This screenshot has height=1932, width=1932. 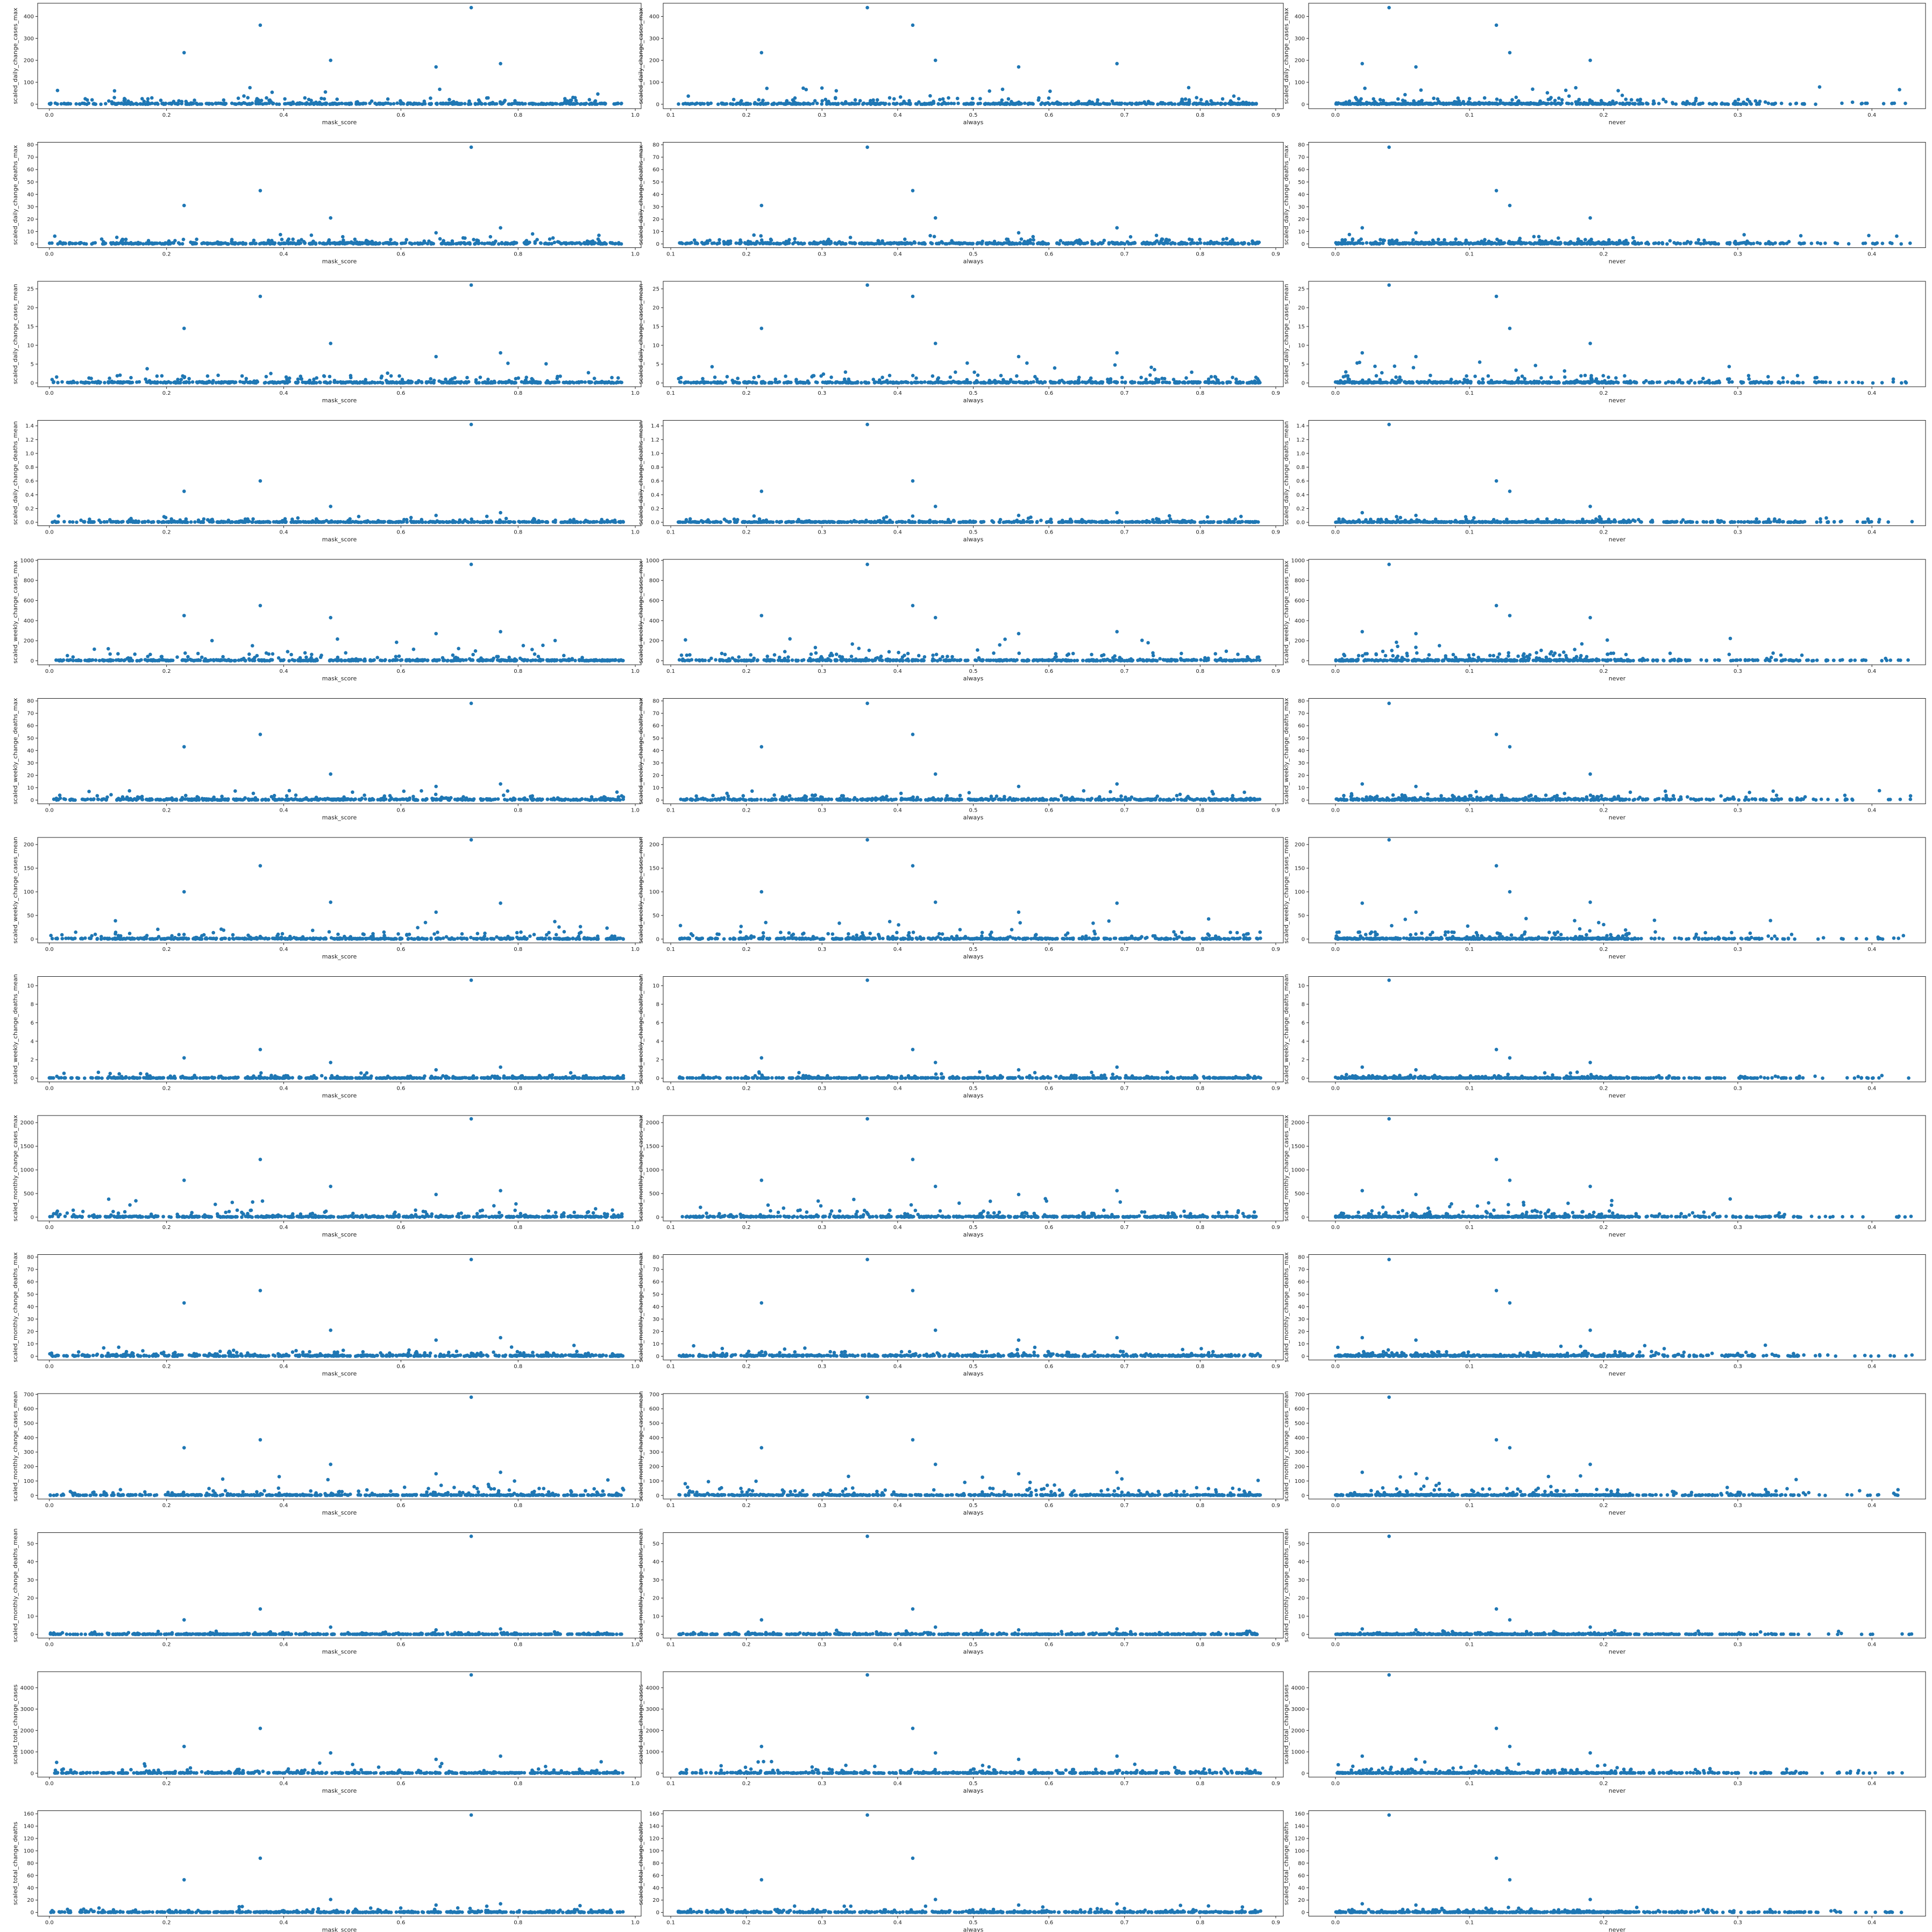 I want to click on y-tick-label: 200, so click(x=1300, y=61).